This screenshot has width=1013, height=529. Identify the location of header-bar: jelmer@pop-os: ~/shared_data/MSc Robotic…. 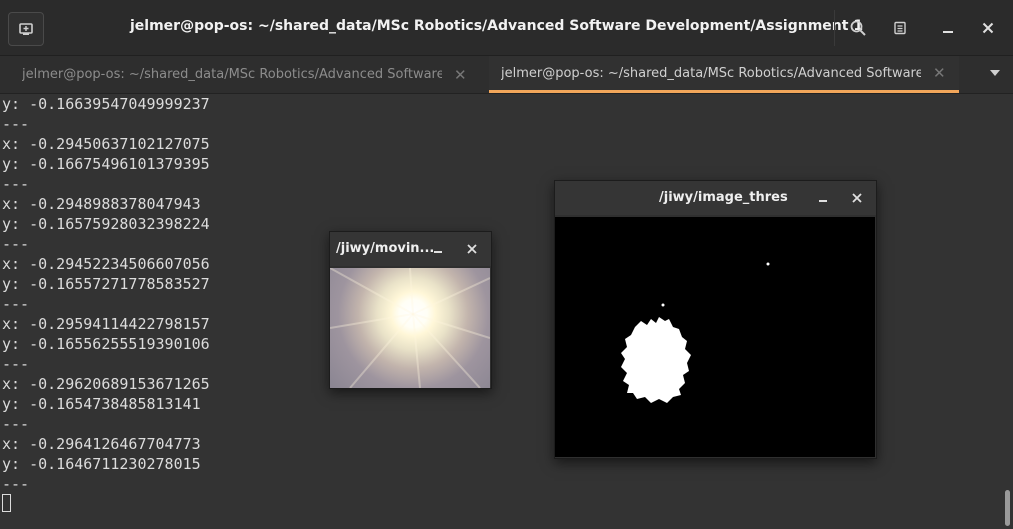
(506, 28).